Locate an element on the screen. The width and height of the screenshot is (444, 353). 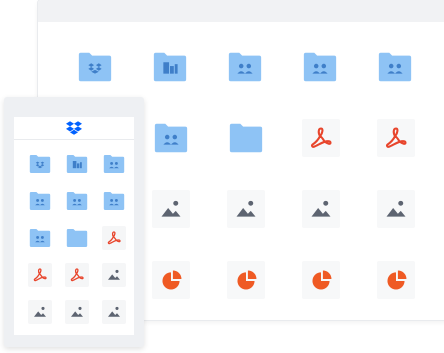
header-divider is located at coordinates (74, 139).